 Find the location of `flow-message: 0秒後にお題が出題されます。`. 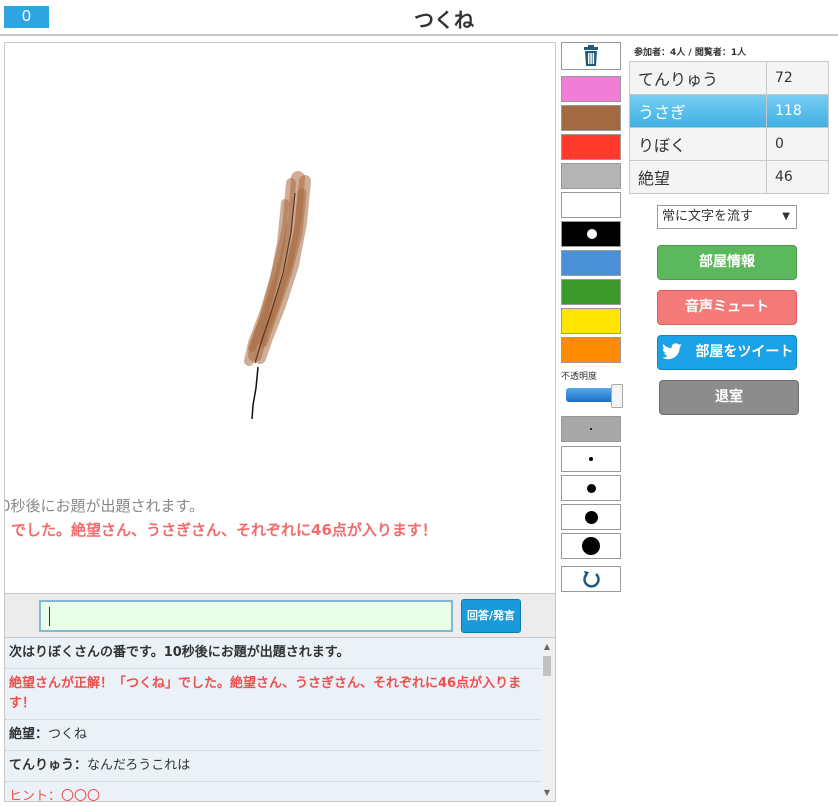

flow-message: 0秒後にお題が出題されます。 is located at coordinates (104, 506).